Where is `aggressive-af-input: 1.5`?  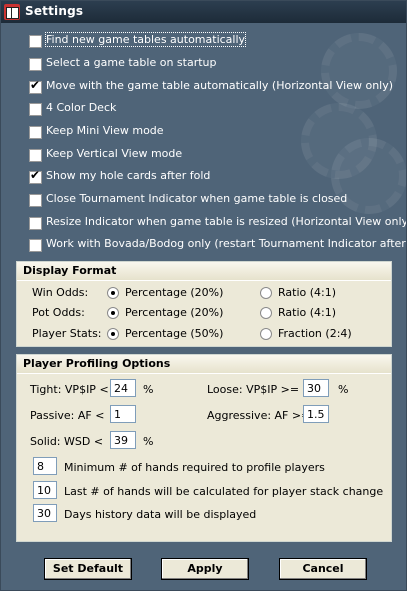
aggressive-af-input: 1.5 is located at coordinates (316, 414).